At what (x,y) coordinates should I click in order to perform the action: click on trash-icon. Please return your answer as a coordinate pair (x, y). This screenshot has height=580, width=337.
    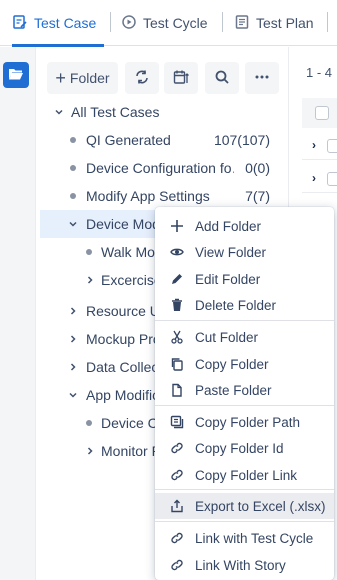
    Looking at the image, I should click on (177, 305).